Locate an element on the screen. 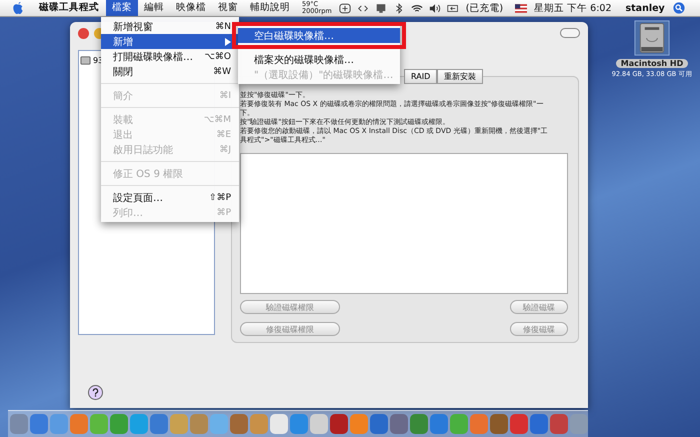  tab: 重新安裝 is located at coordinates (460, 76).